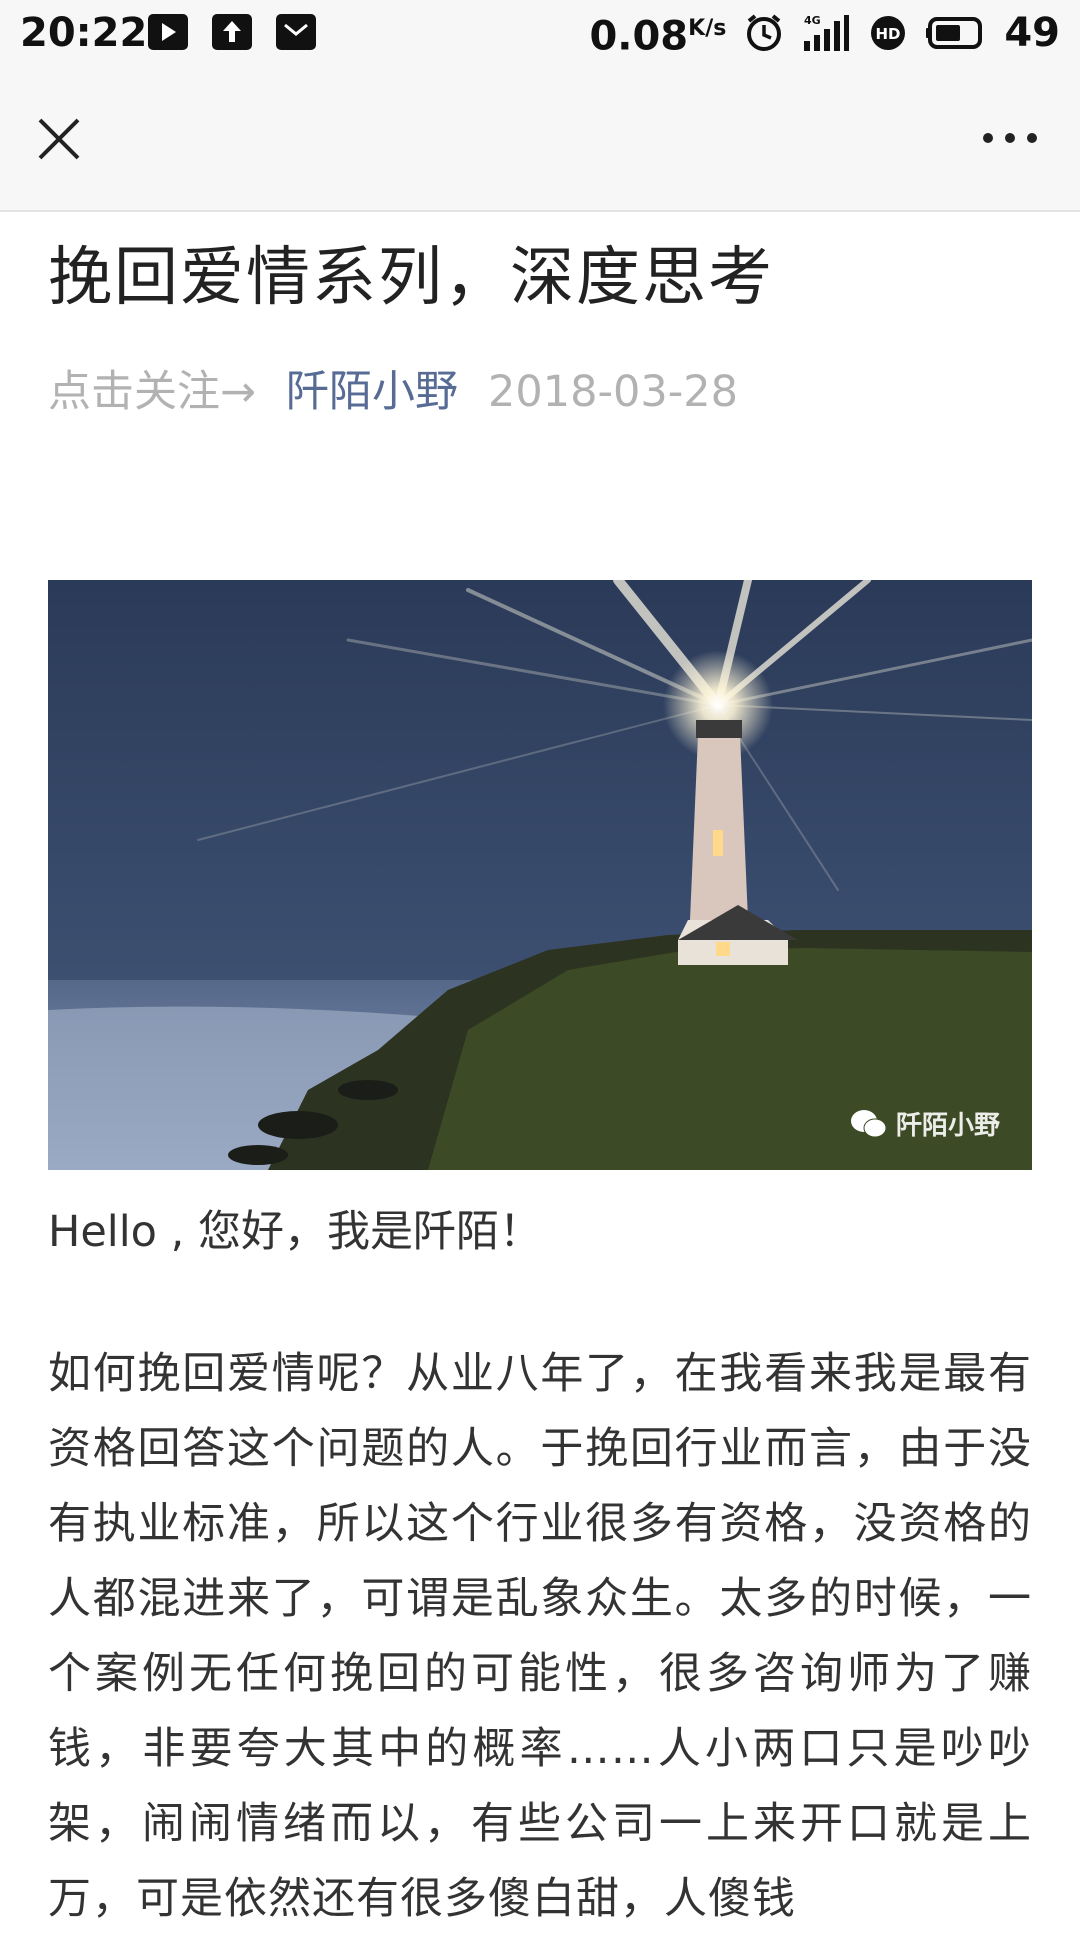 The image size is (1080, 1937). I want to click on publish-date: 2018-03-28, so click(613, 392).